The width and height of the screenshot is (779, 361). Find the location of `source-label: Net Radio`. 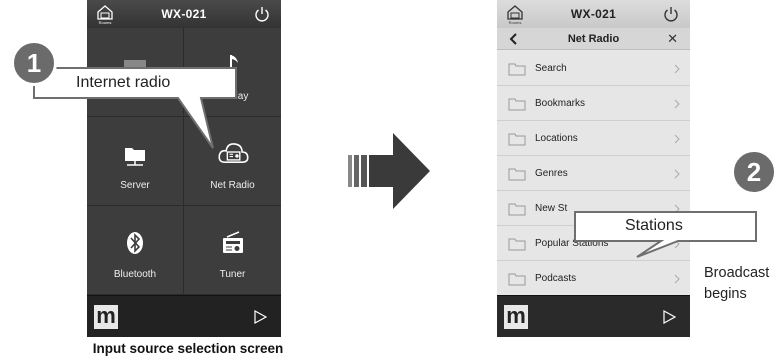

source-label: Net Radio is located at coordinates (232, 185).